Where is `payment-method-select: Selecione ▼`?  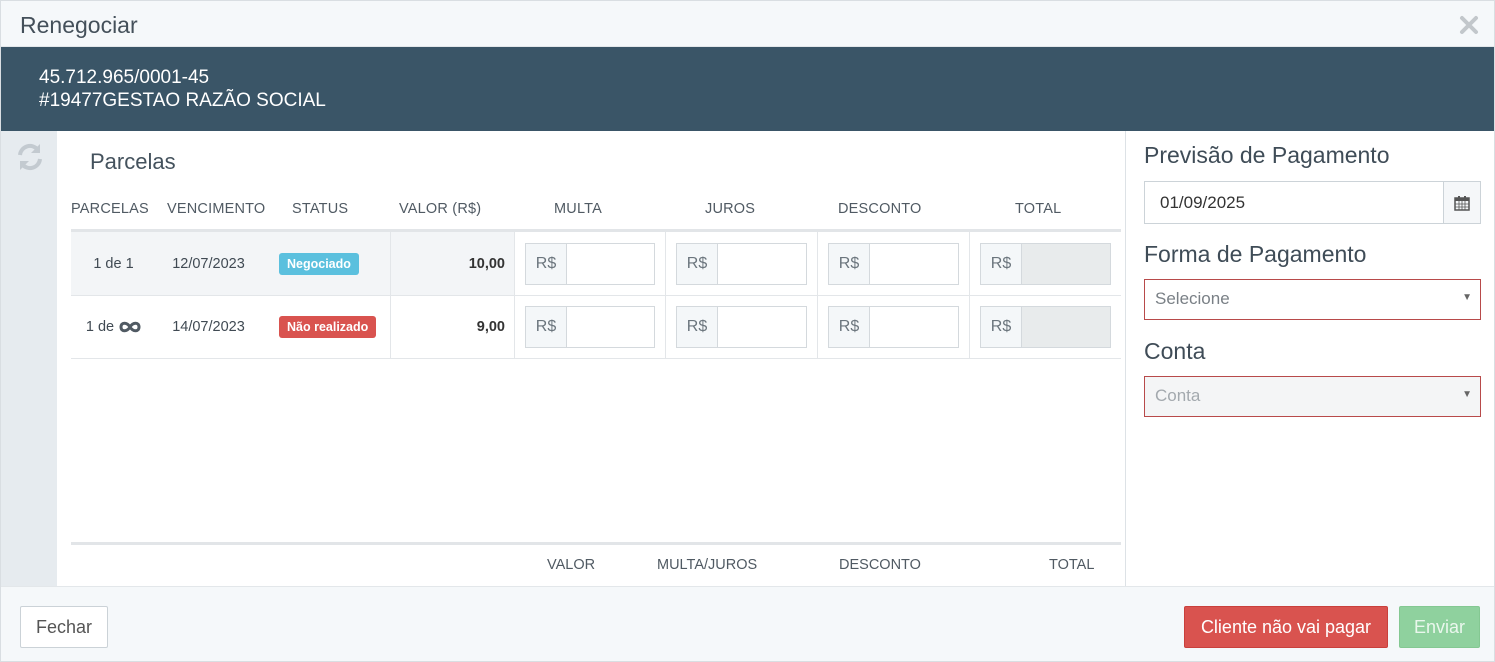
payment-method-select: Selecione ▼ is located at coordinates (1312, 299).